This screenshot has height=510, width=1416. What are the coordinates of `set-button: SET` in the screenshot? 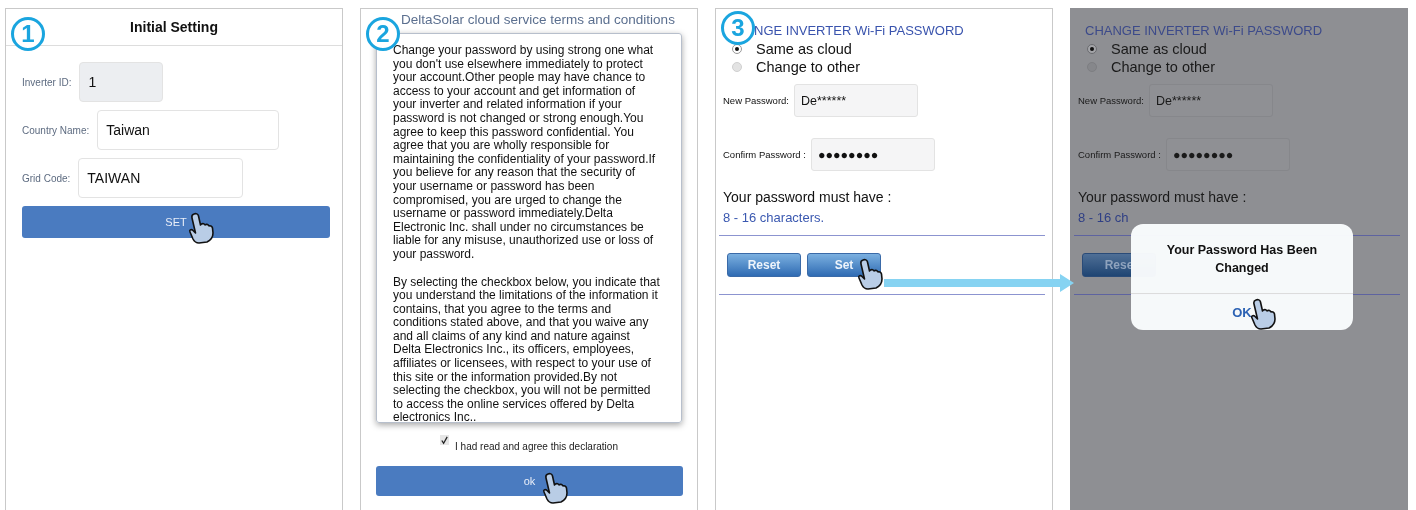 It's located at (176, 222).